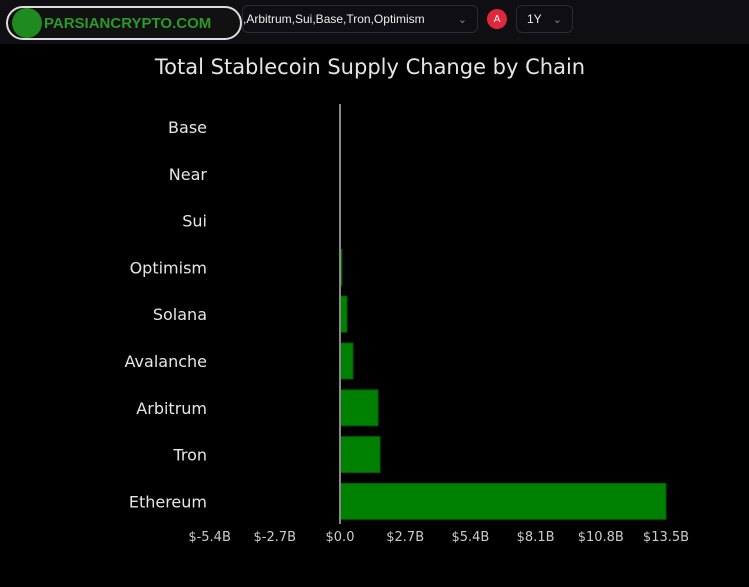 The height and width of the screenshot is (587, 749). I want to click on logo: PARSIANCRYPTO.COM, so click(124, 23).